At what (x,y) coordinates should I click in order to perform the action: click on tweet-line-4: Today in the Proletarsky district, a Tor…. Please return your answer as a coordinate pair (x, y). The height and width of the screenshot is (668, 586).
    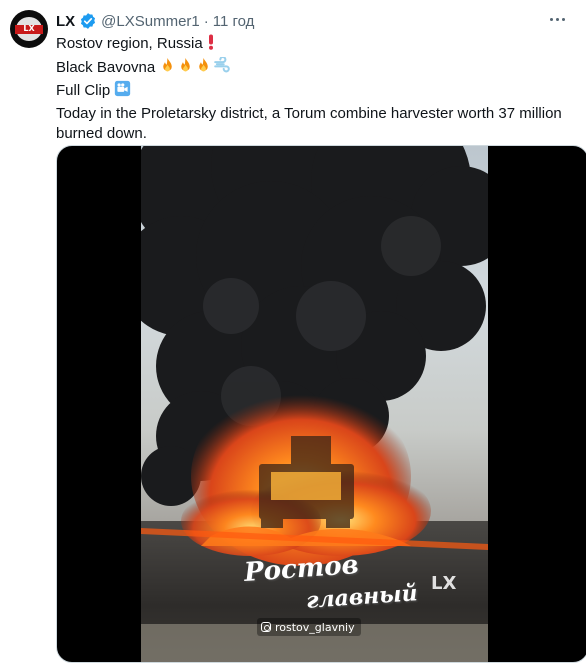
    Looking at the image, I should click on (309, 123).